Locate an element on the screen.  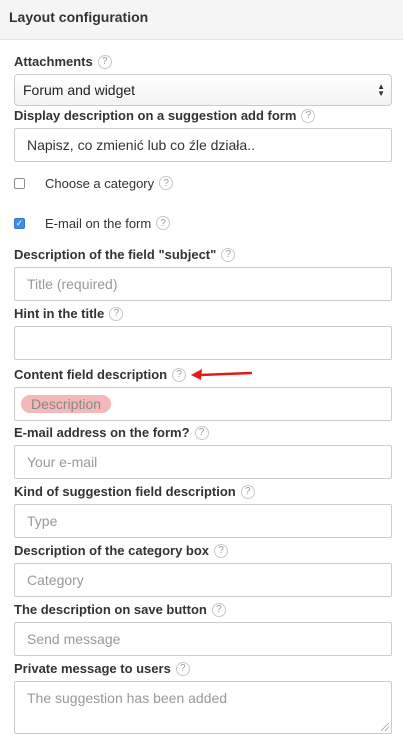
check-icon: ✓ is located at coordinates (19, 222).